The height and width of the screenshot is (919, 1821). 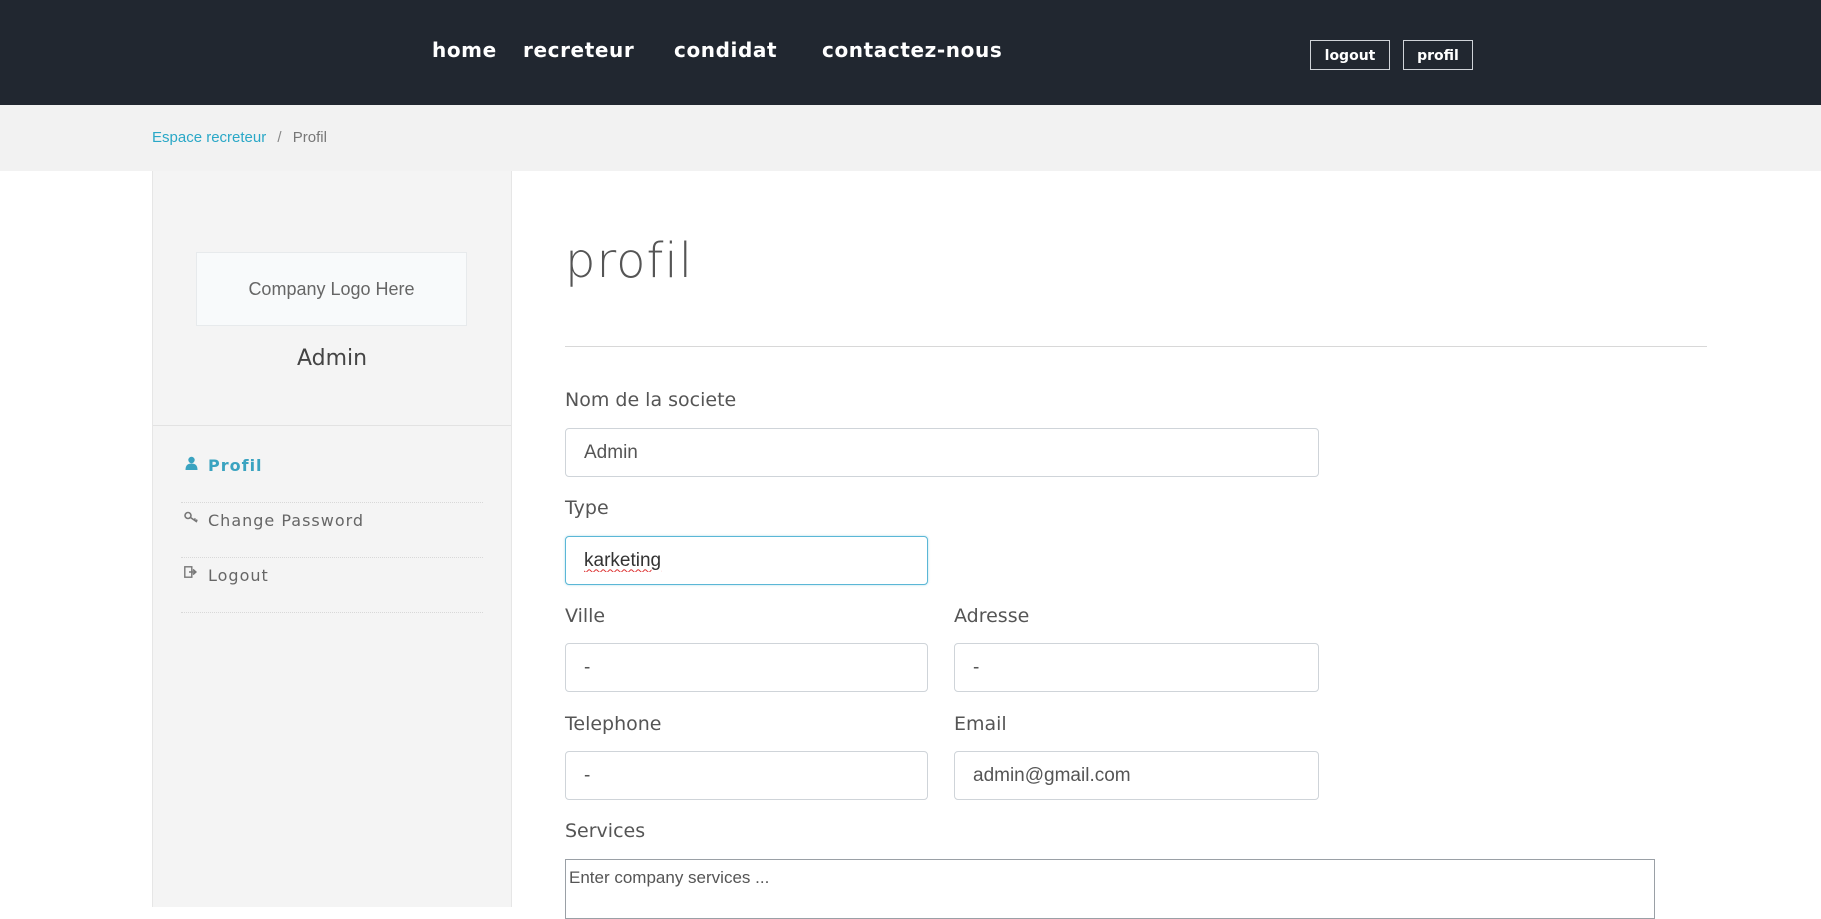 I want to click on nav-link-recreteur: recreteur, so click(x=578, y=50).